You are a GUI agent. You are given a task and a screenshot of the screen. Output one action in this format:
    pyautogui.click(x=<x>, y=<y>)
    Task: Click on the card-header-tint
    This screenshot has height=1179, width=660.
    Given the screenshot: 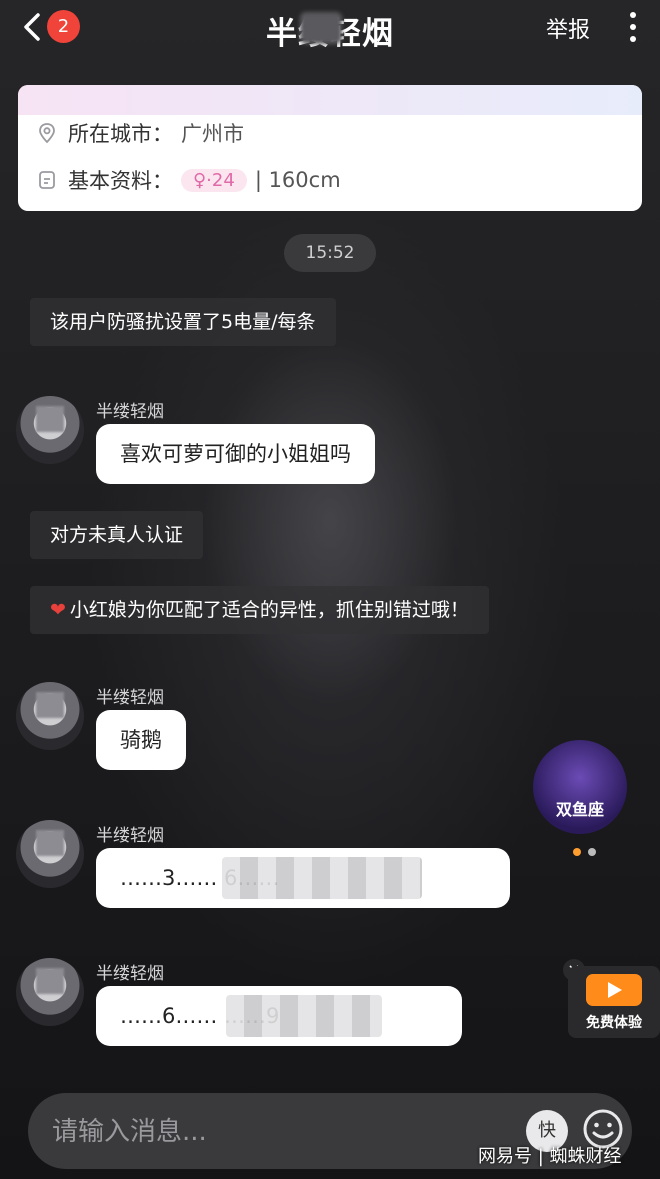 What is the action you would take?
    pyautogui.click(x=330, y=100)
    